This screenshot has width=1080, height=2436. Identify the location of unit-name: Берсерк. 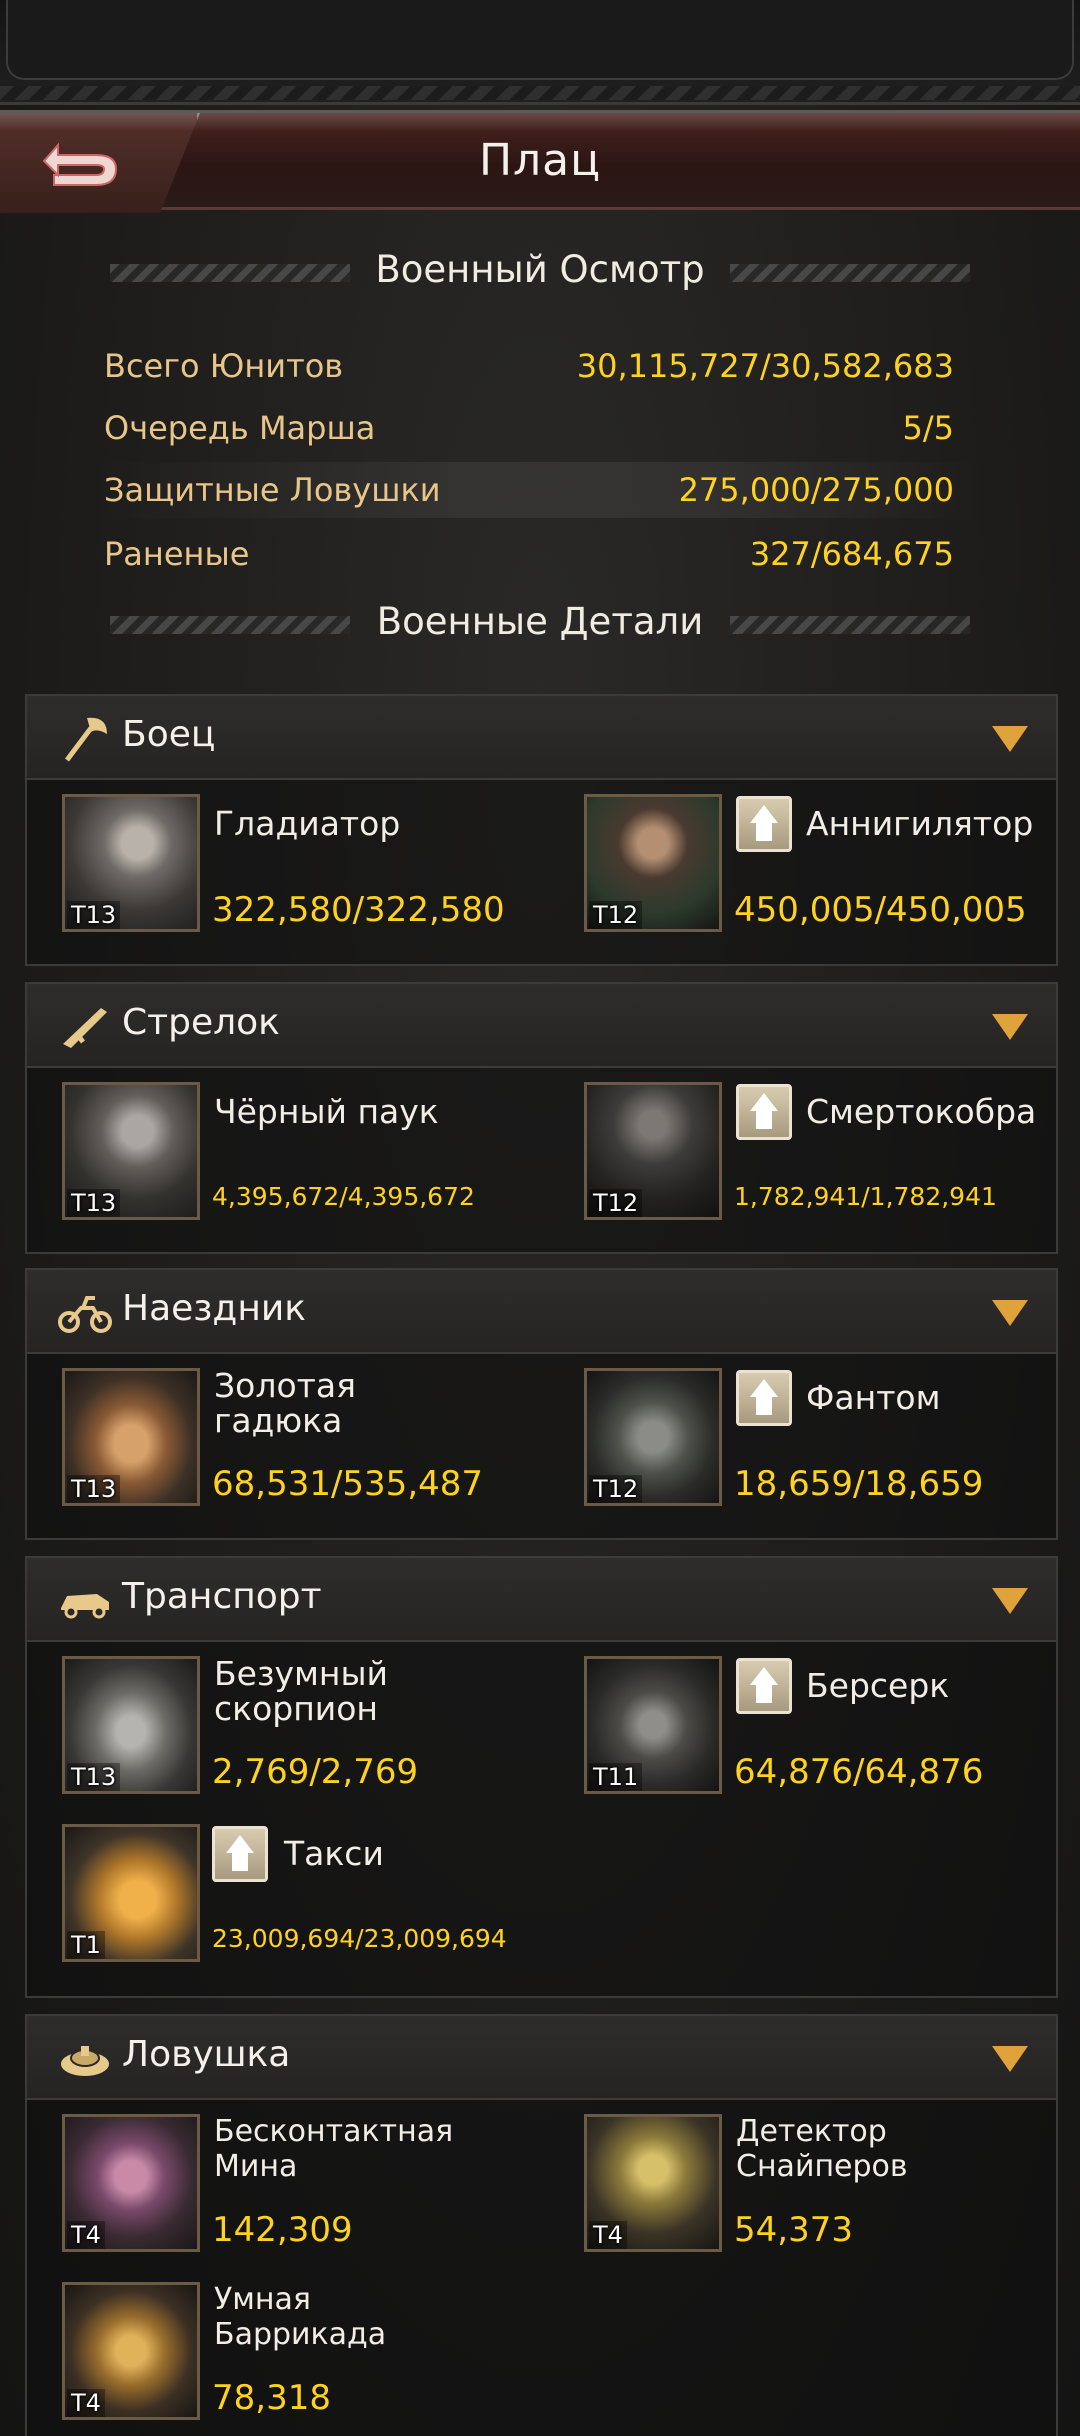
(878, 1685).